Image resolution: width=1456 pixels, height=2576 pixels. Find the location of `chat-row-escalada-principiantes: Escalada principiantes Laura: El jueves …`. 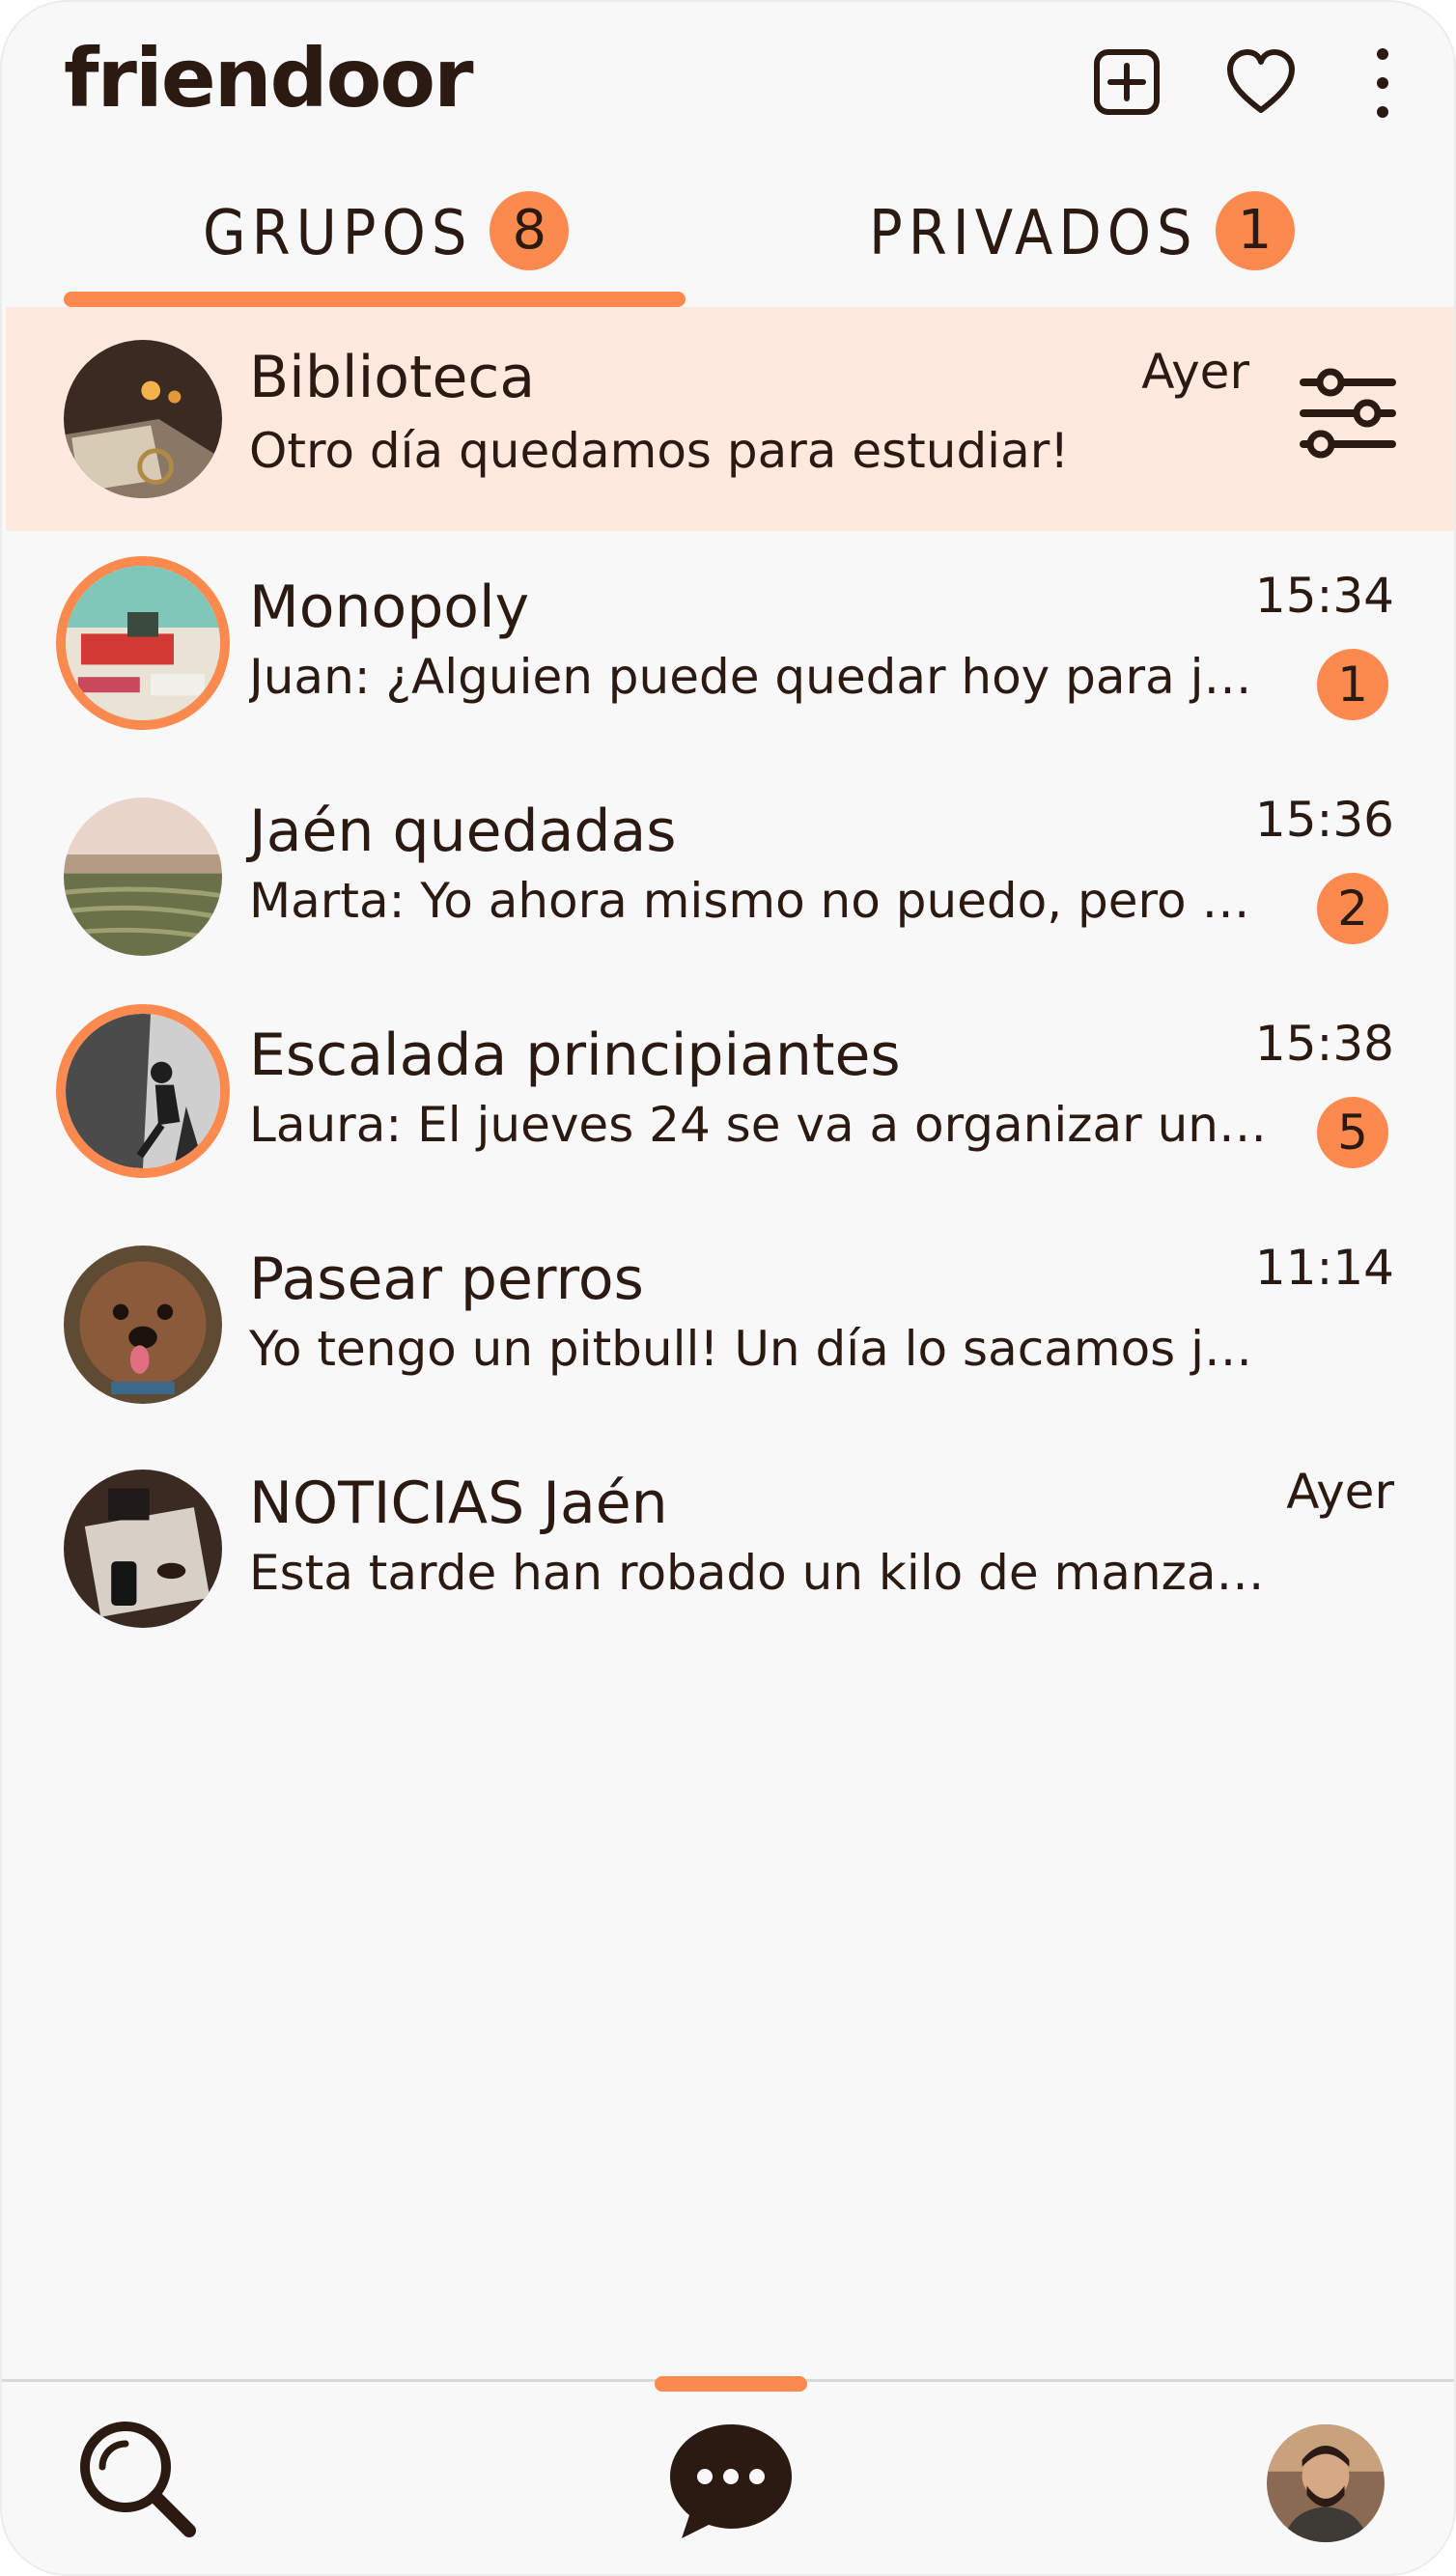

chat-row-escalada-principiantes: Escalada principiantes Laura: El jueves … is located at coordinates (730, 1091).